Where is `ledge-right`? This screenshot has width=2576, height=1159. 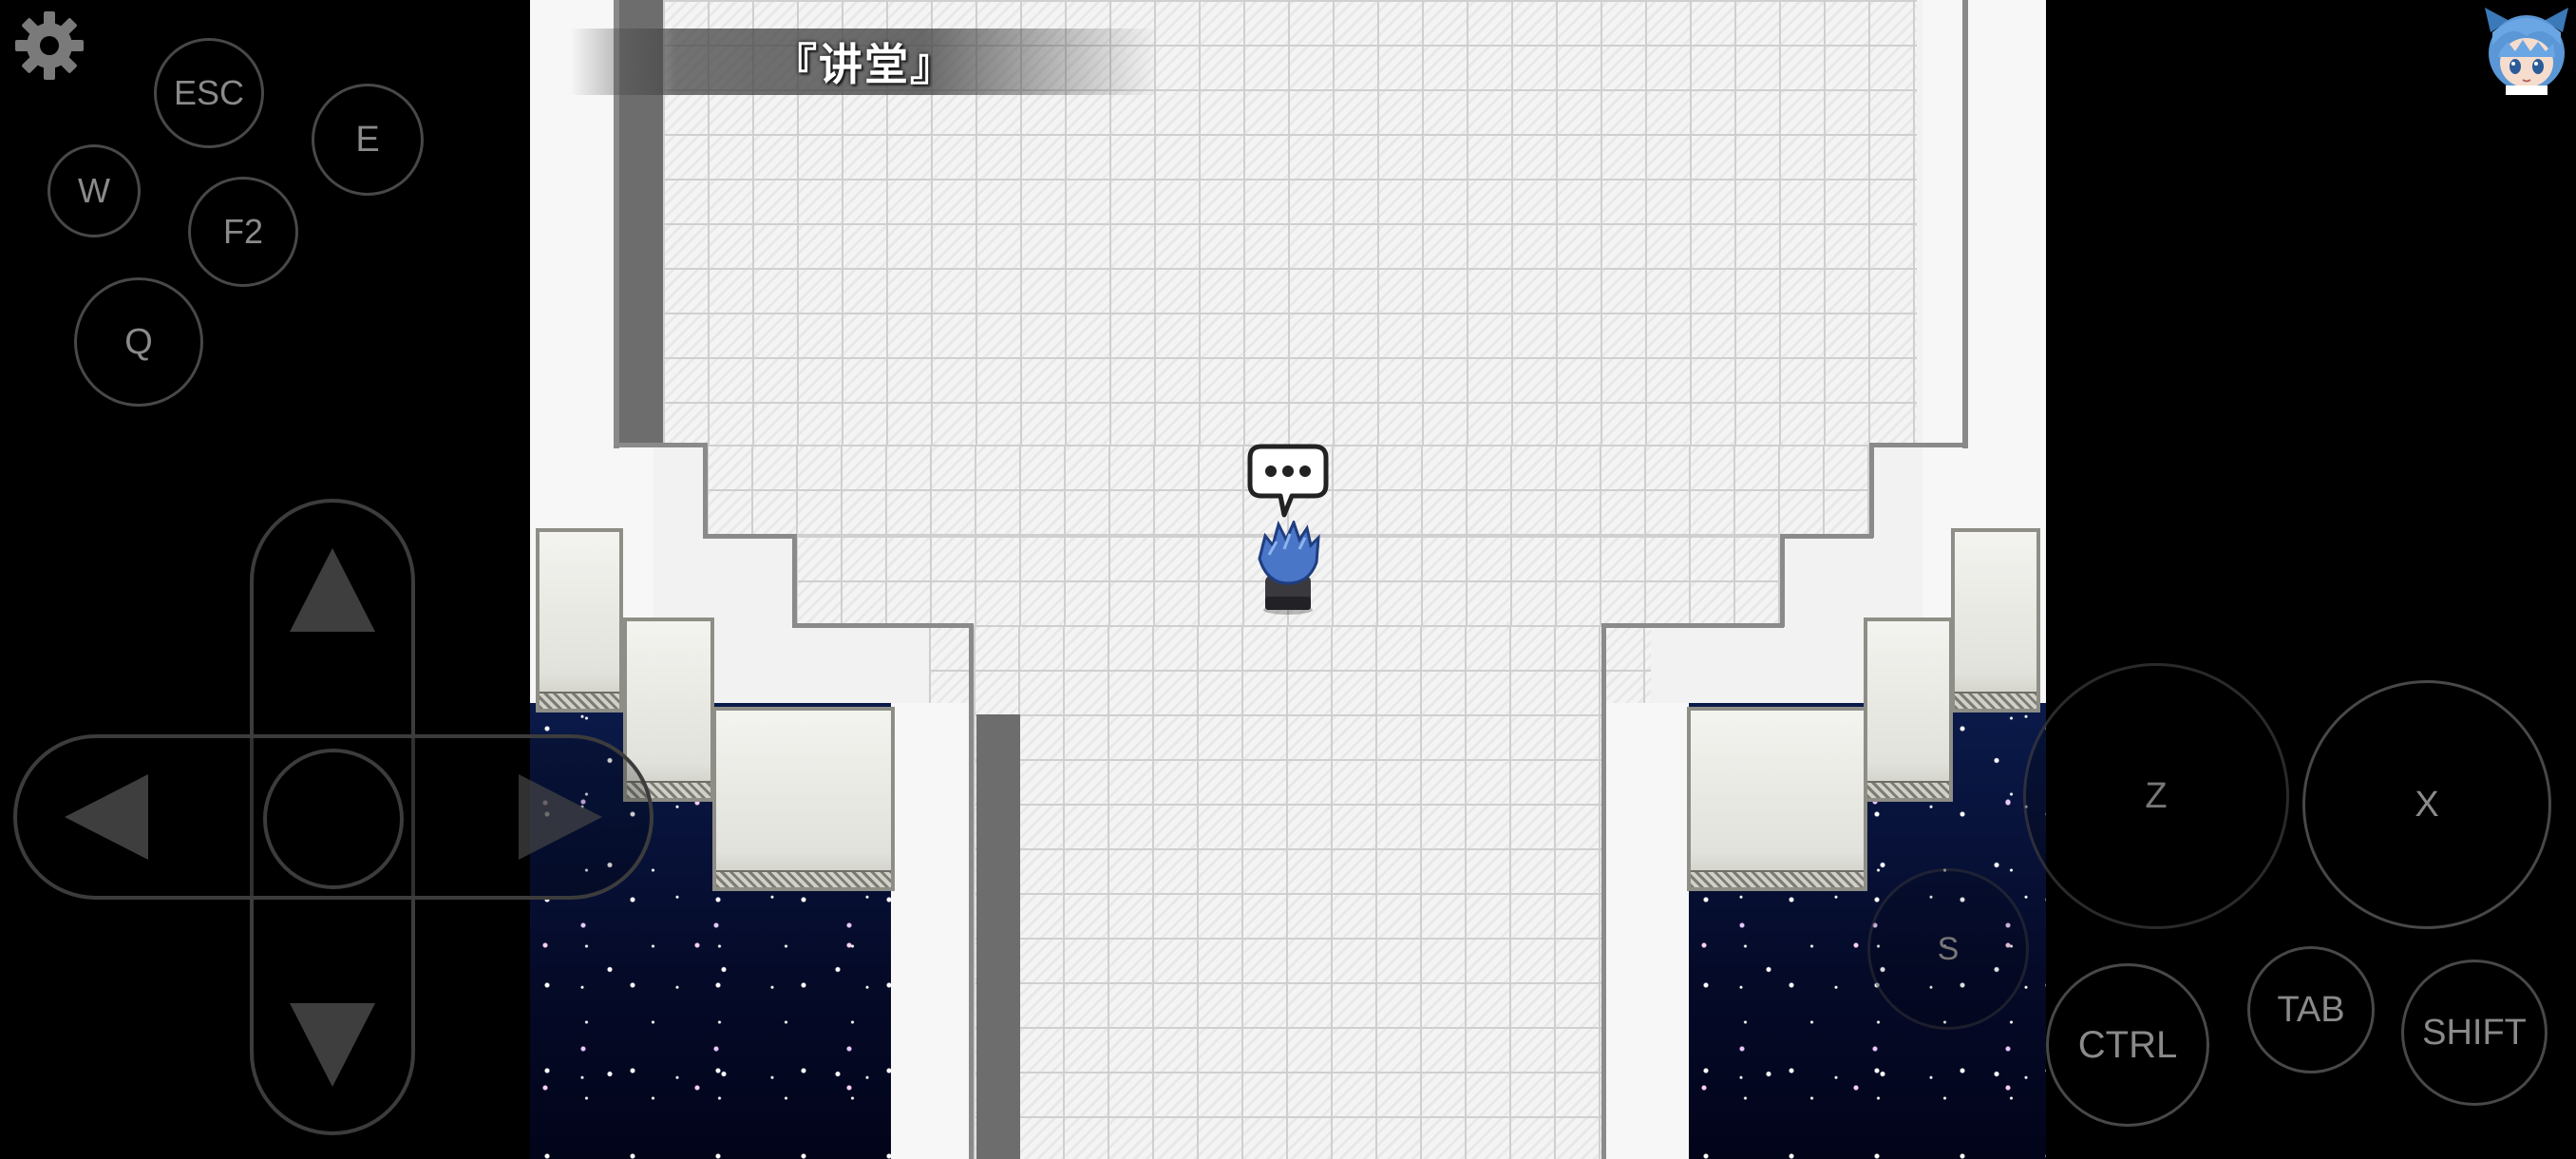 ledge-right is located at coordinates (1647, 931).